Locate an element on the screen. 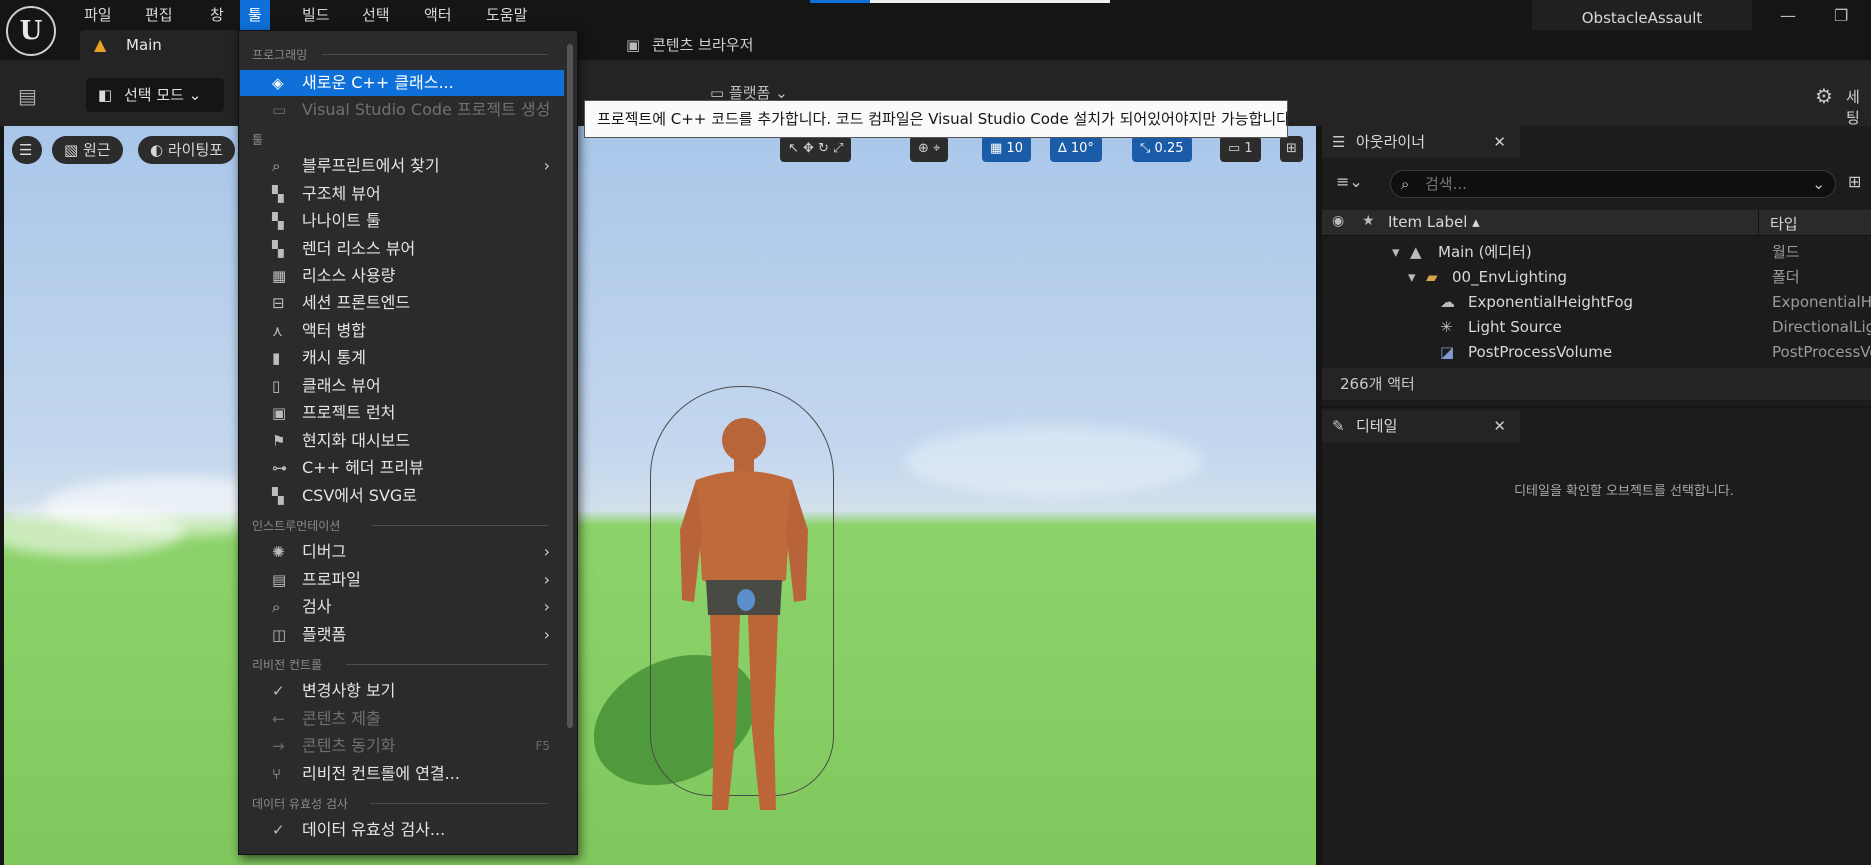 The width and height of the screenshot is (1871, 865). unreal-logo-icon: U is located at coordinates (31, 31).